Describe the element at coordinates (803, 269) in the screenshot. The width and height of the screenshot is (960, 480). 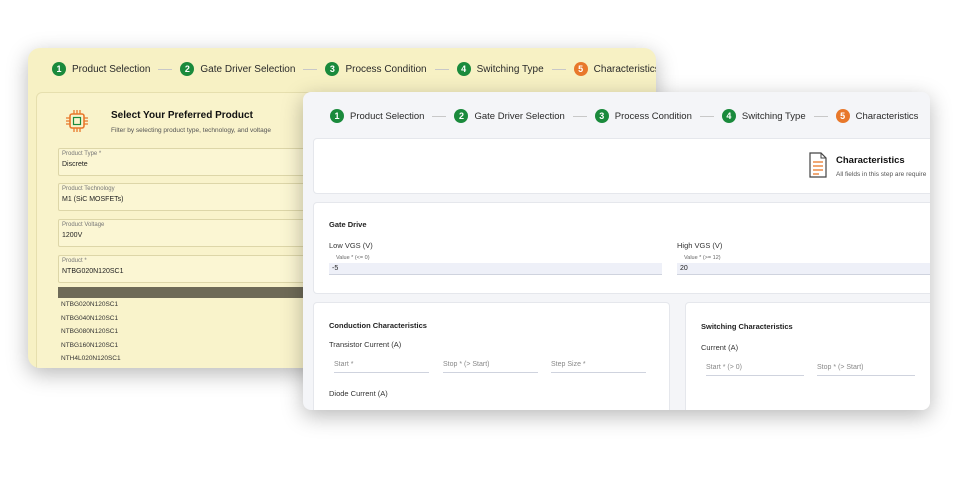
I see `high-vgs-input: 20` at that location.